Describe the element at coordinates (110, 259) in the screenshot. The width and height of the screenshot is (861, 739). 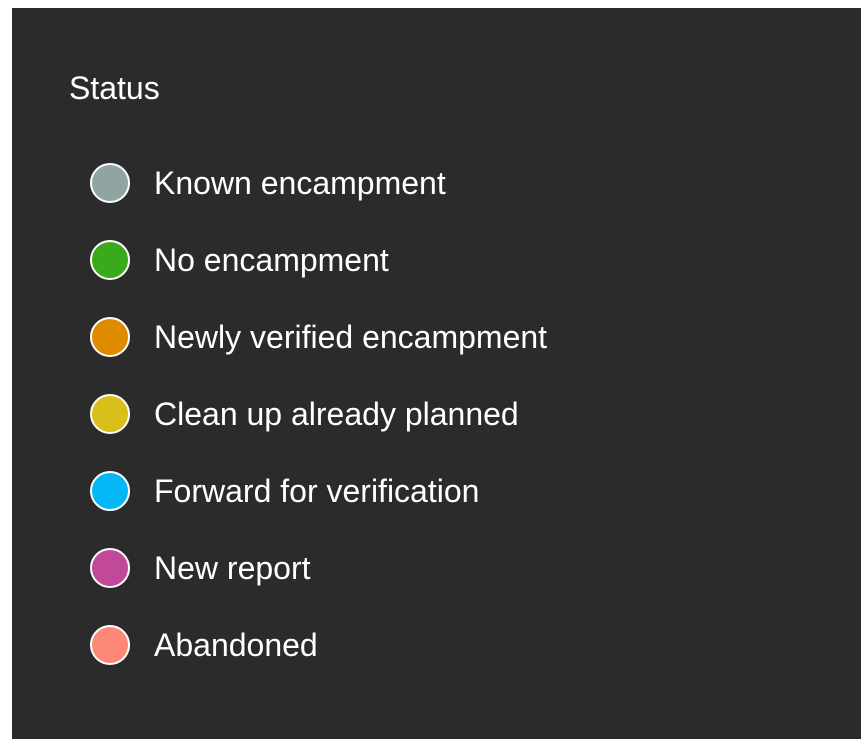
I see `no-encampment-circle-icon` at that location.